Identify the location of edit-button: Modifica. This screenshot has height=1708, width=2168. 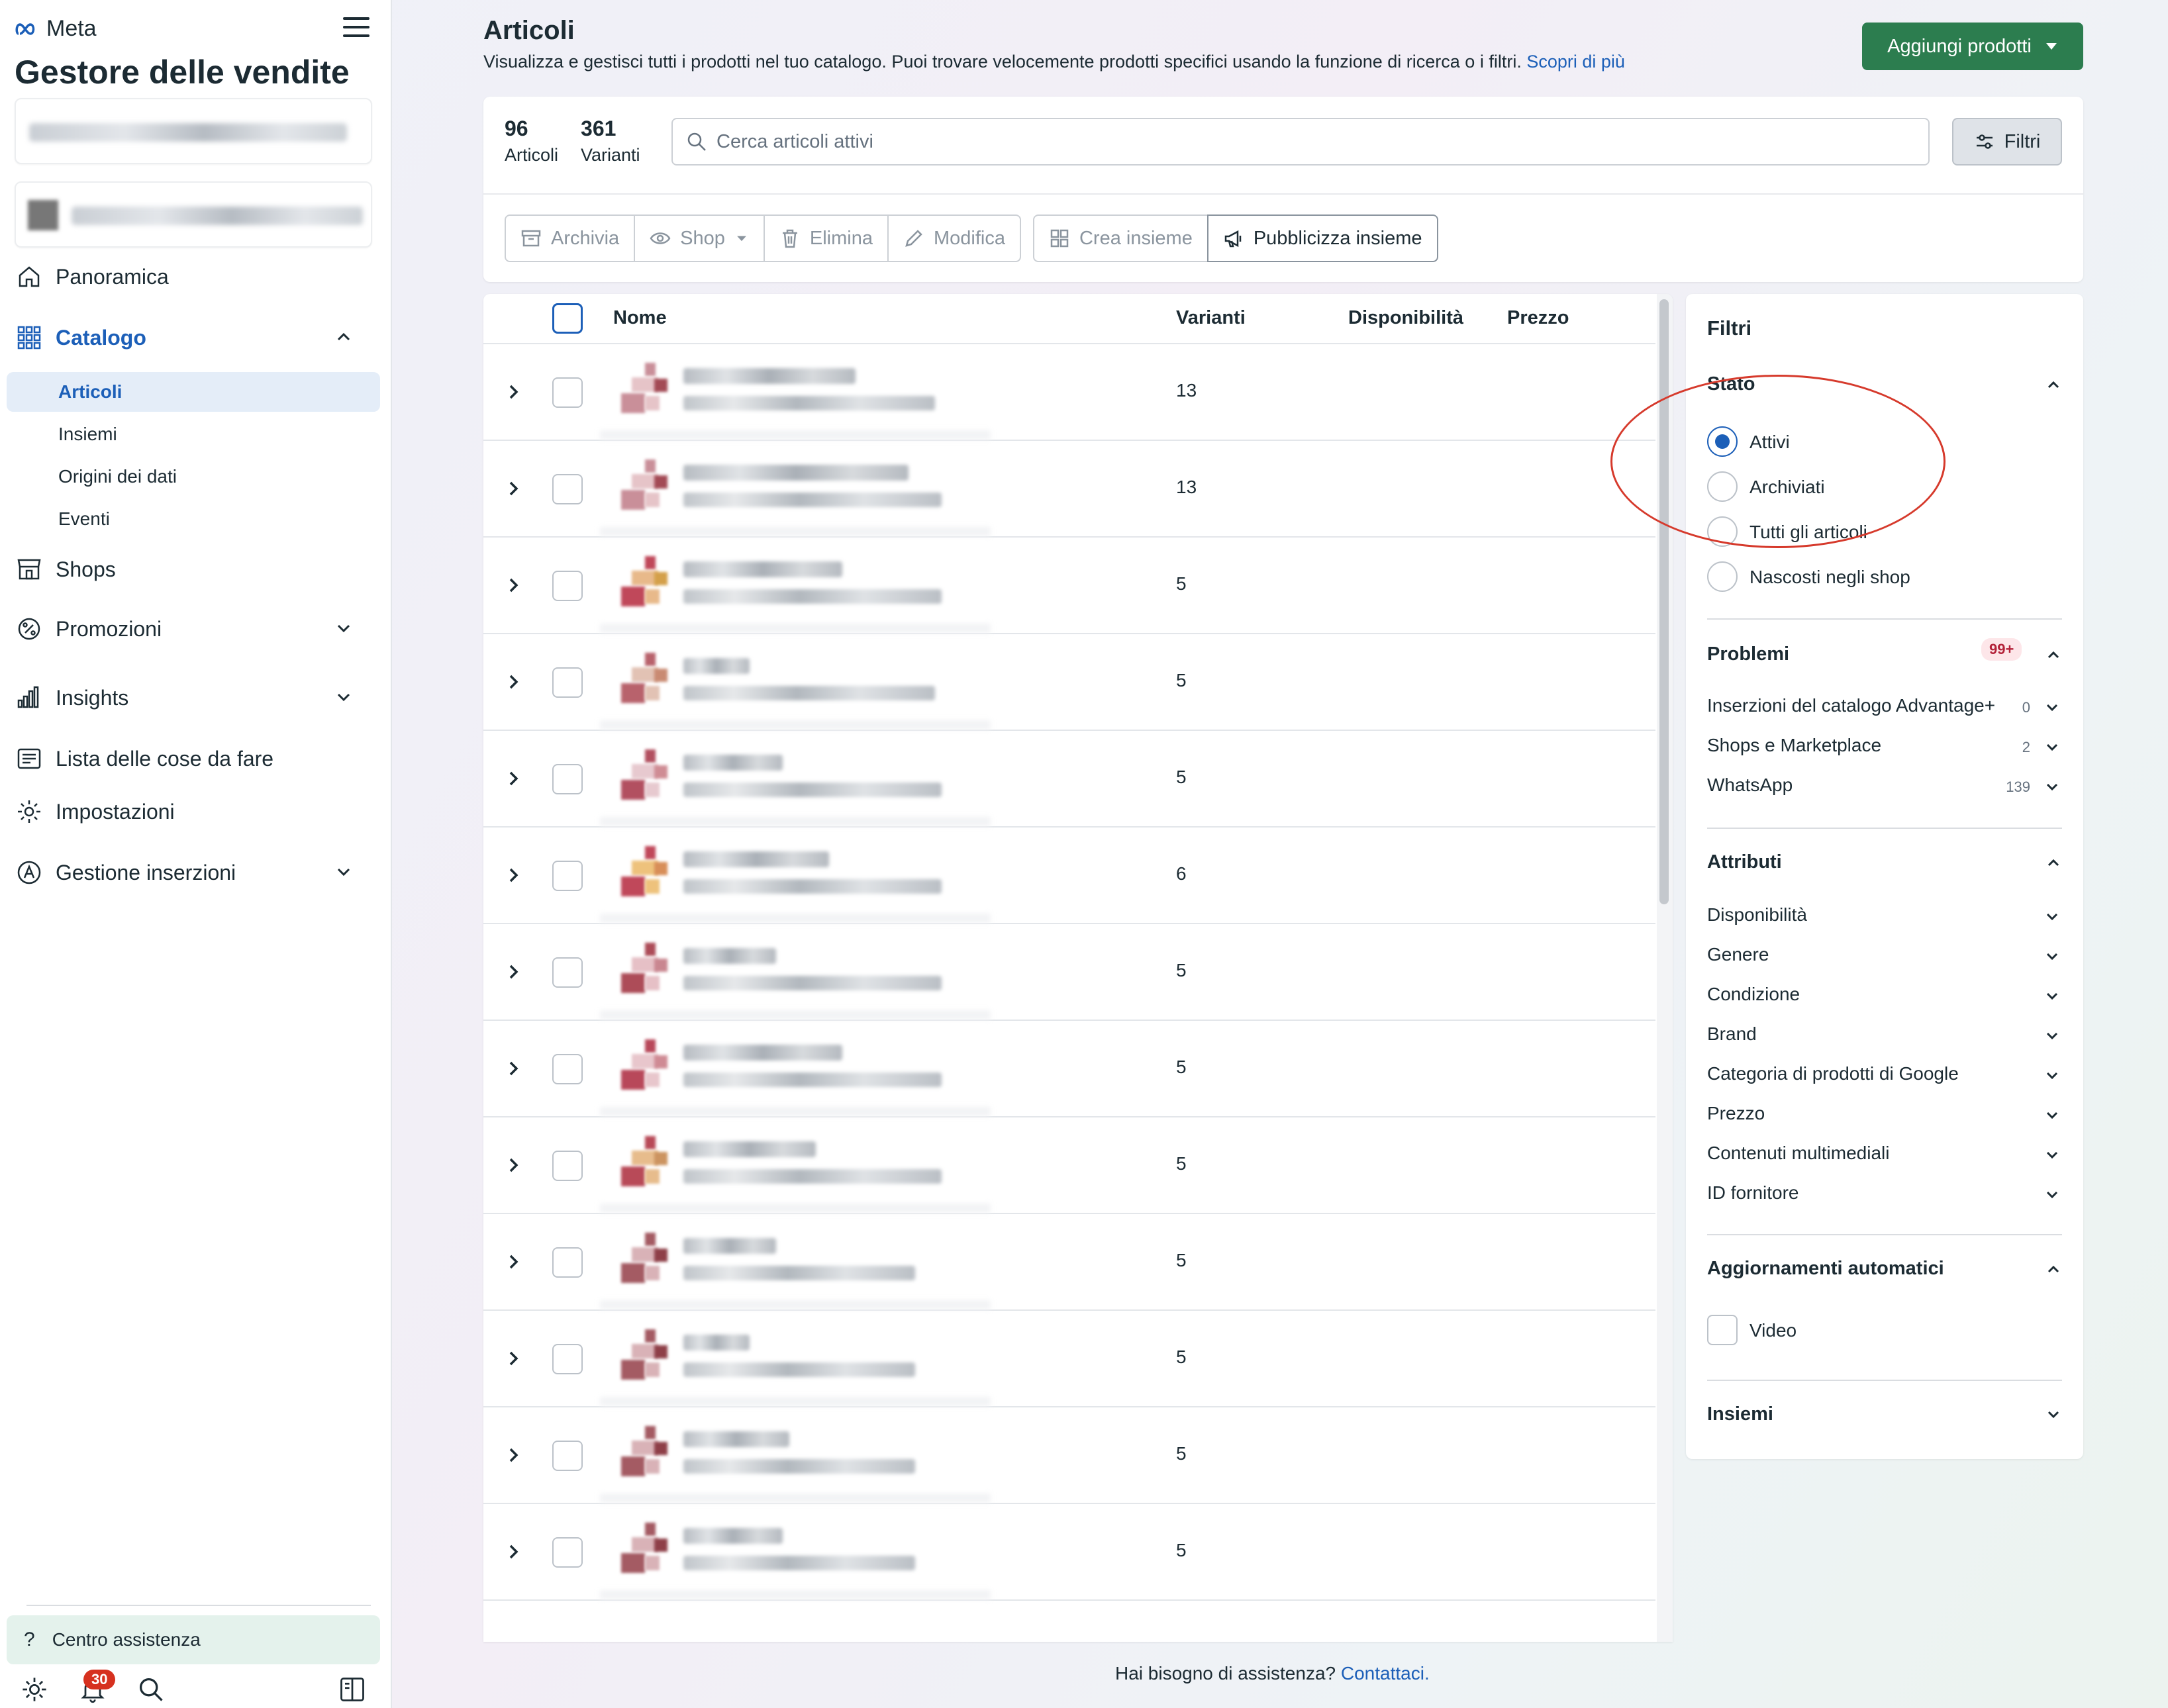
(954, 238).